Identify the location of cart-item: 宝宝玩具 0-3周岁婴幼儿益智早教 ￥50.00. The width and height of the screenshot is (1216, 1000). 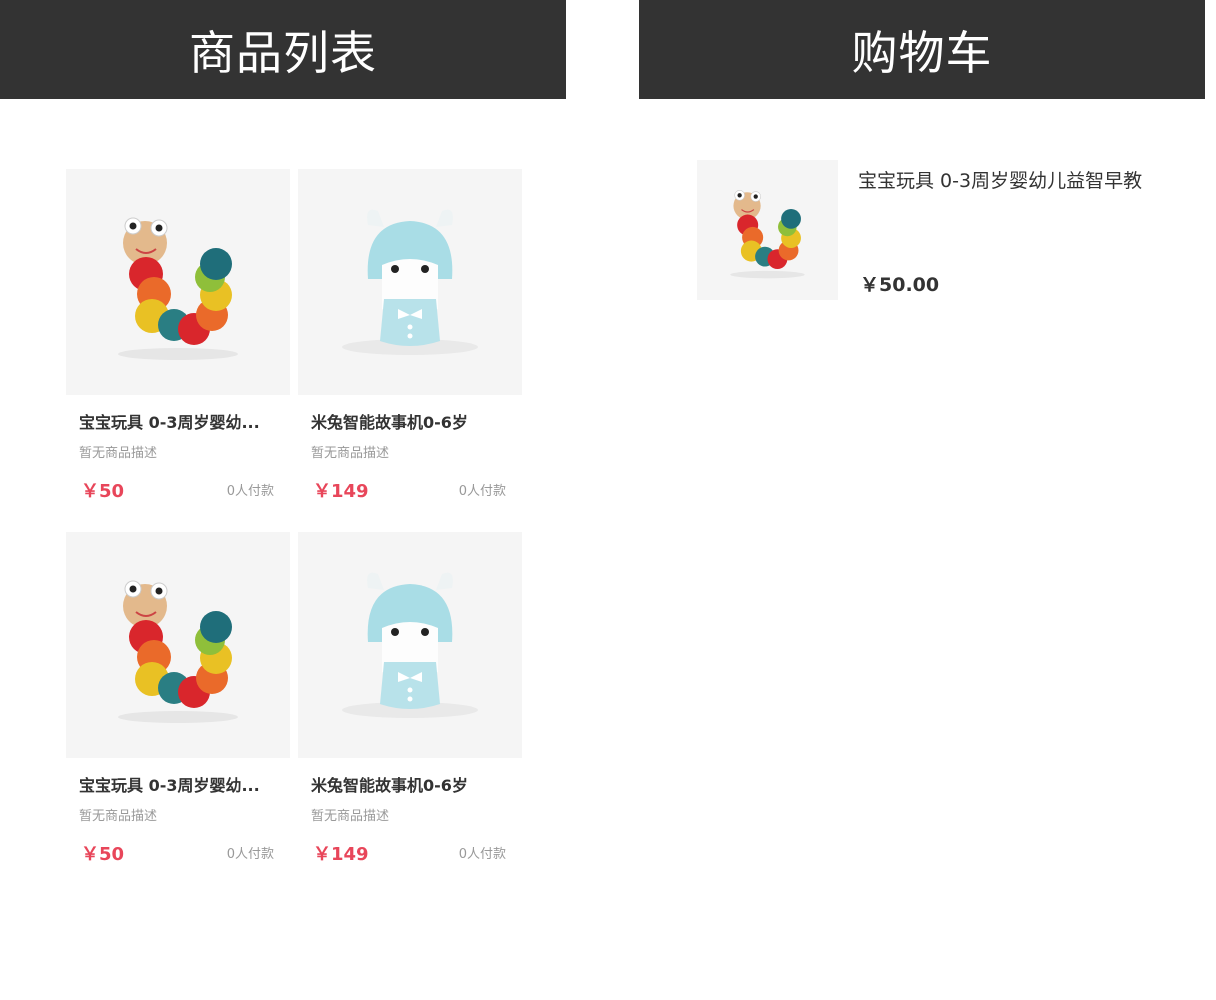
(927, 230).